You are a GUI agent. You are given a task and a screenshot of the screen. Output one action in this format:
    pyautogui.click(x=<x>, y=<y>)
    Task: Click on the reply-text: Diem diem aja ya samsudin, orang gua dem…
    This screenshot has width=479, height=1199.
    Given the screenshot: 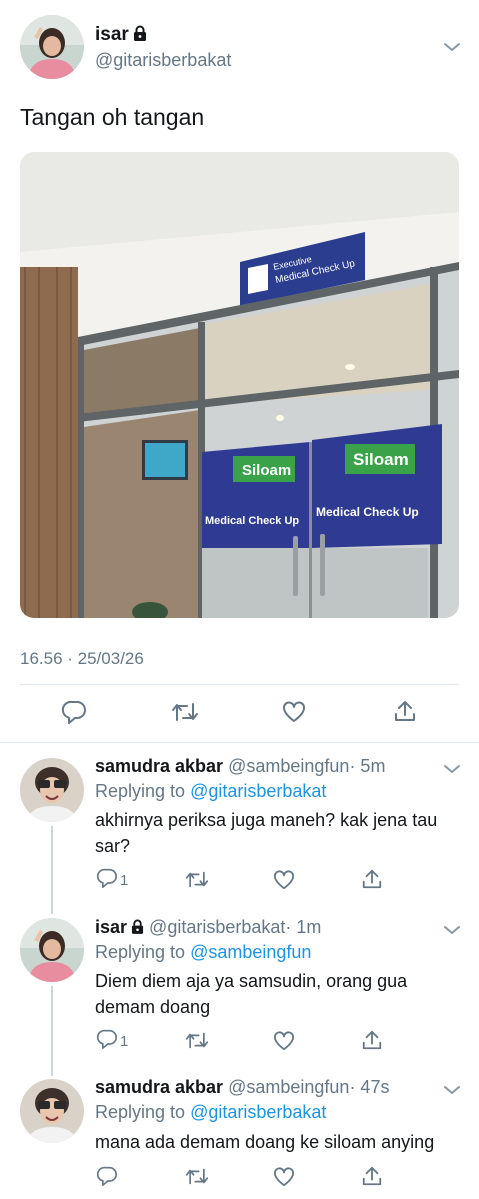 What is the action you would take?
    pyautogui.click(x=251, y=994)
    